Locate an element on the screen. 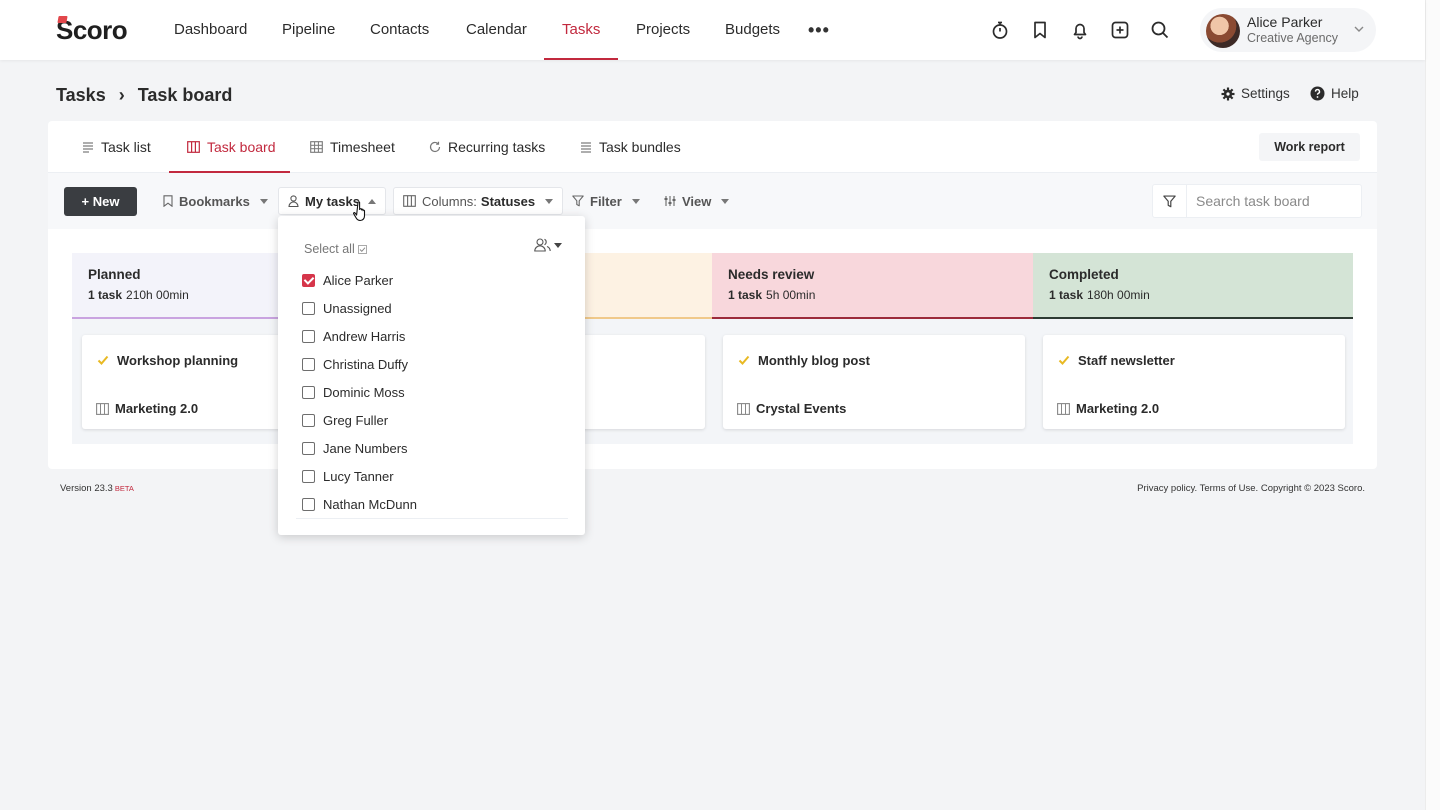 This screenshot has width=1440, height=810. person-option: Lucy Tanner is located at coordinates (348, 476).